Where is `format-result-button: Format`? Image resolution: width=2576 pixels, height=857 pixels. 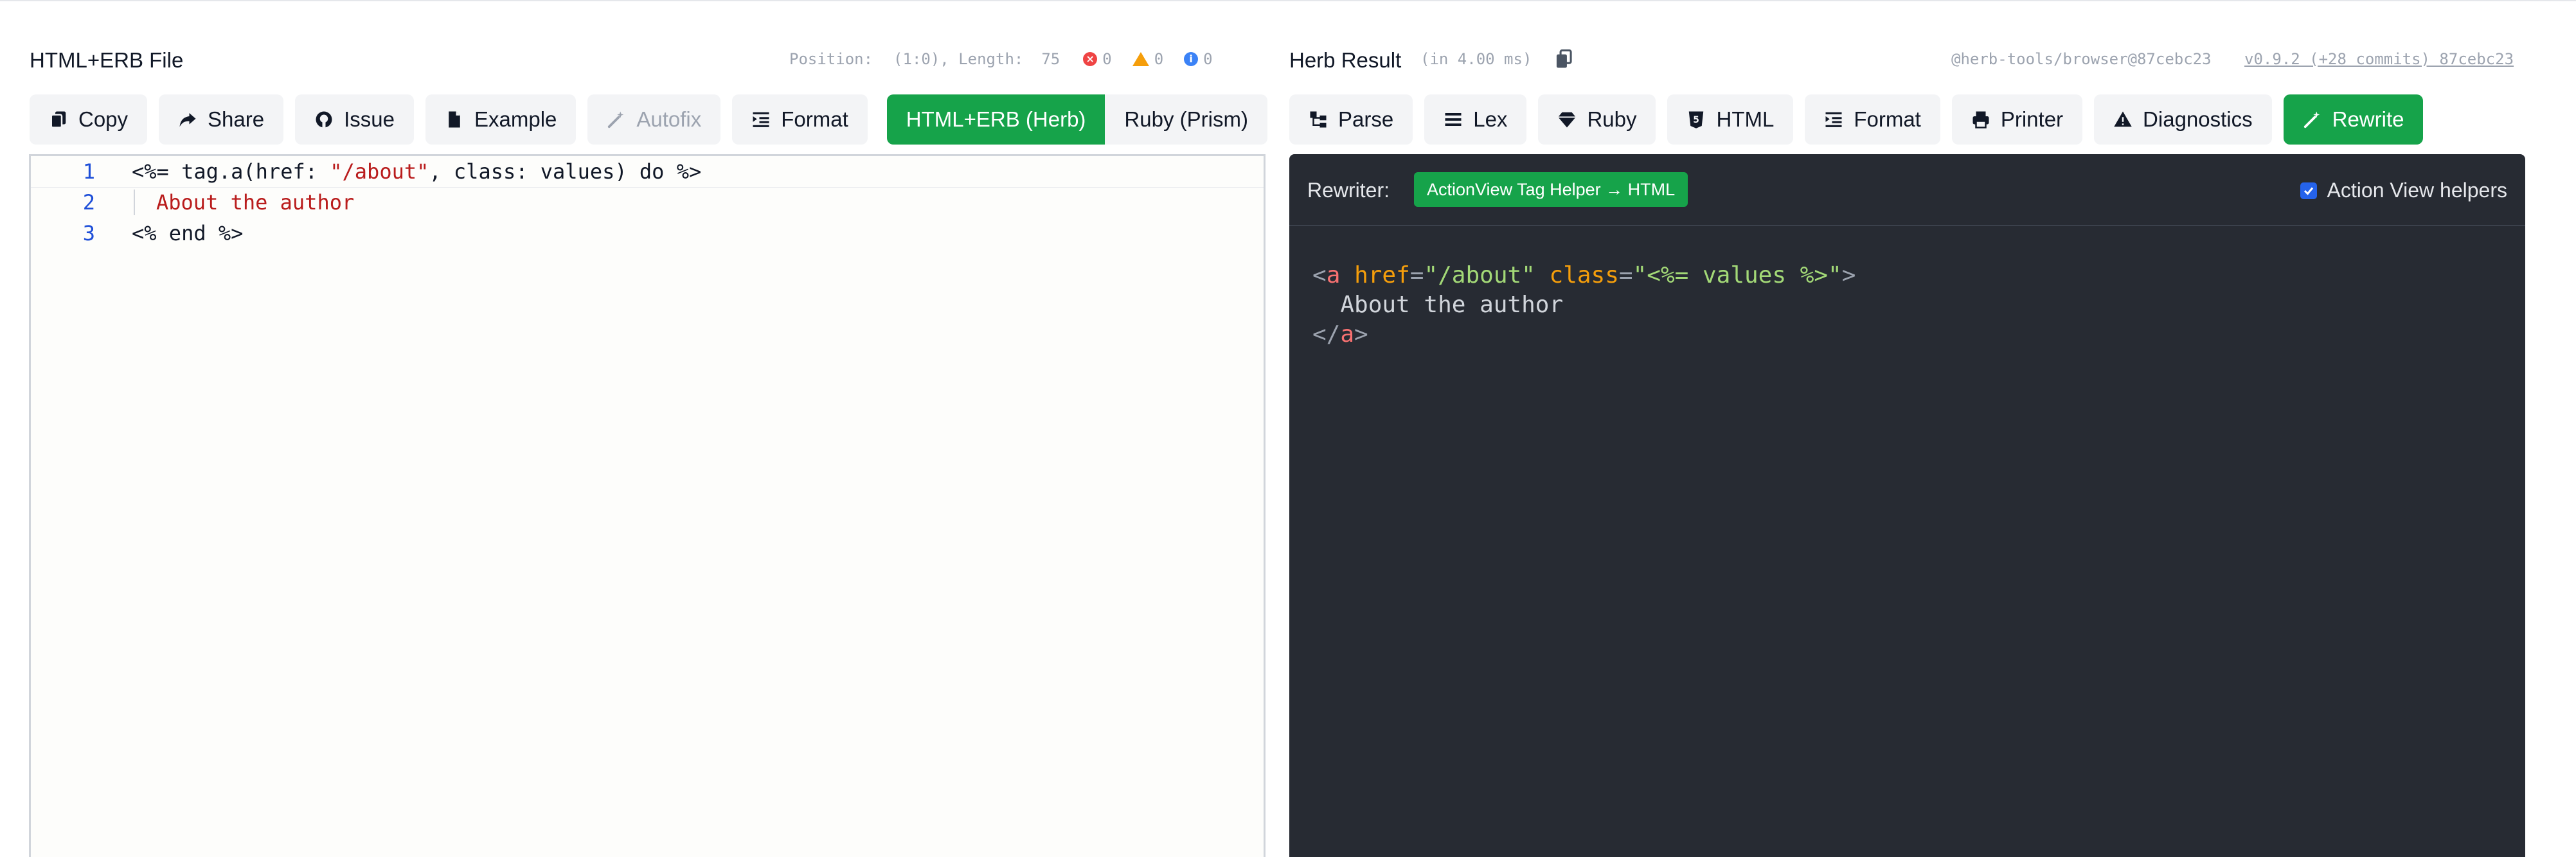
format-result-button: Format is located at coordinates (1872, 119).